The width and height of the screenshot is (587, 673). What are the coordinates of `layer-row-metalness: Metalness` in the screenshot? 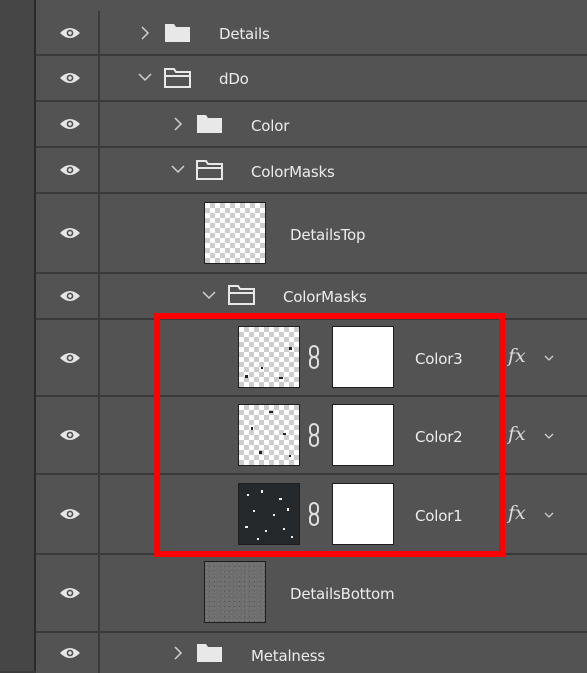 It's located at (311, 653).